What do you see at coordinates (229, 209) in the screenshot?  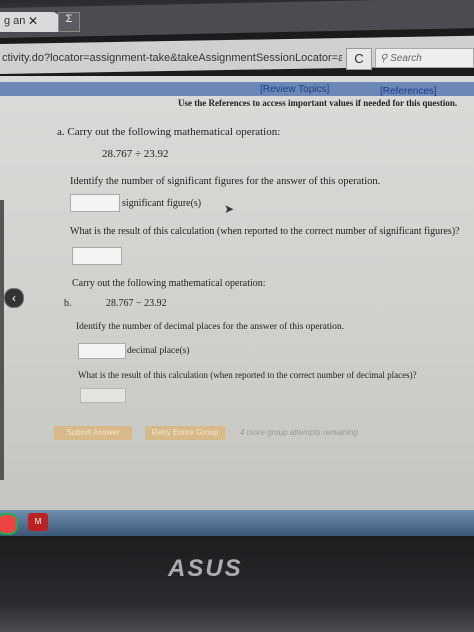 I see `mouse-cursor-icon: ➤` at bounding box center [229, 209].